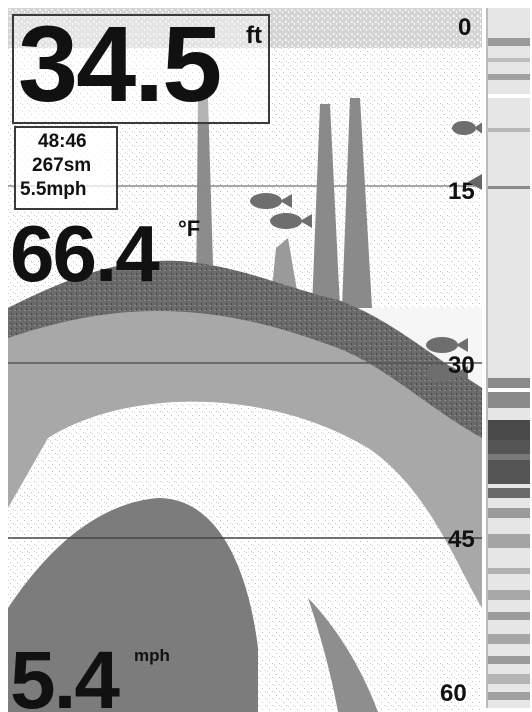  I want to click on water-temperature-value: 66.4, so click(85, 253).